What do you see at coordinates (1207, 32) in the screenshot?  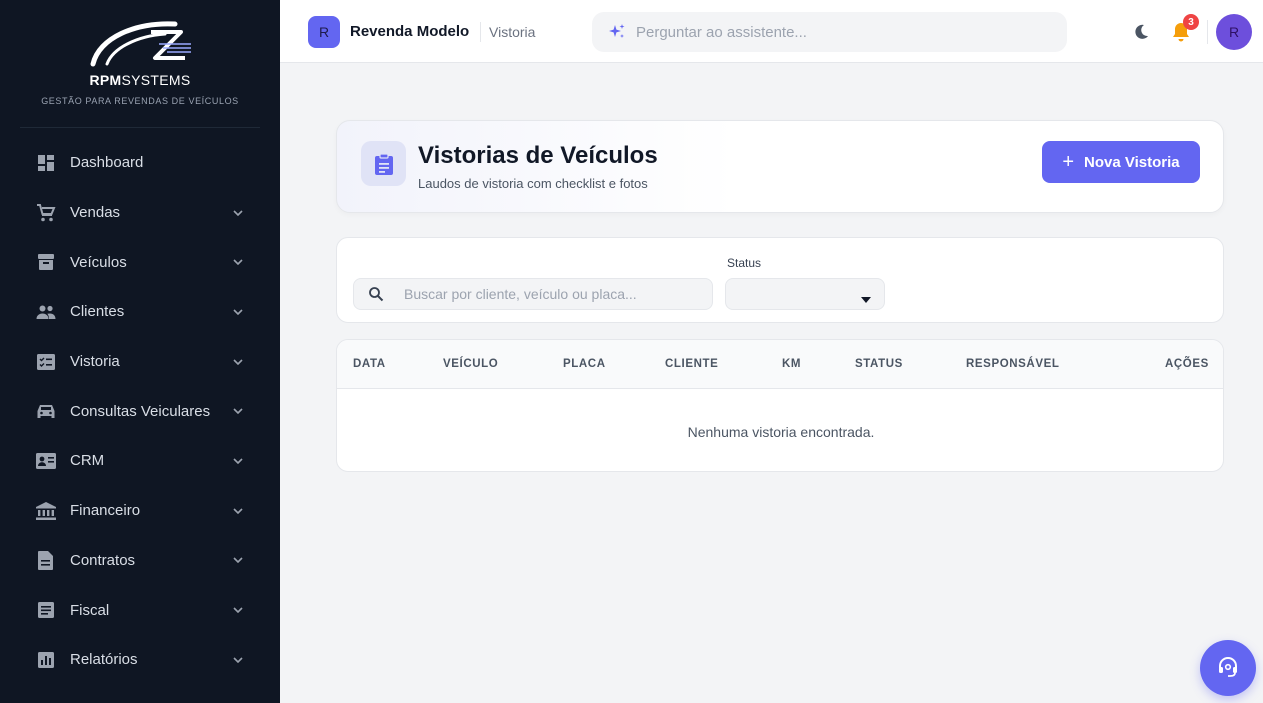 I see `topbar-divider` at bounding box center [1207, 32].